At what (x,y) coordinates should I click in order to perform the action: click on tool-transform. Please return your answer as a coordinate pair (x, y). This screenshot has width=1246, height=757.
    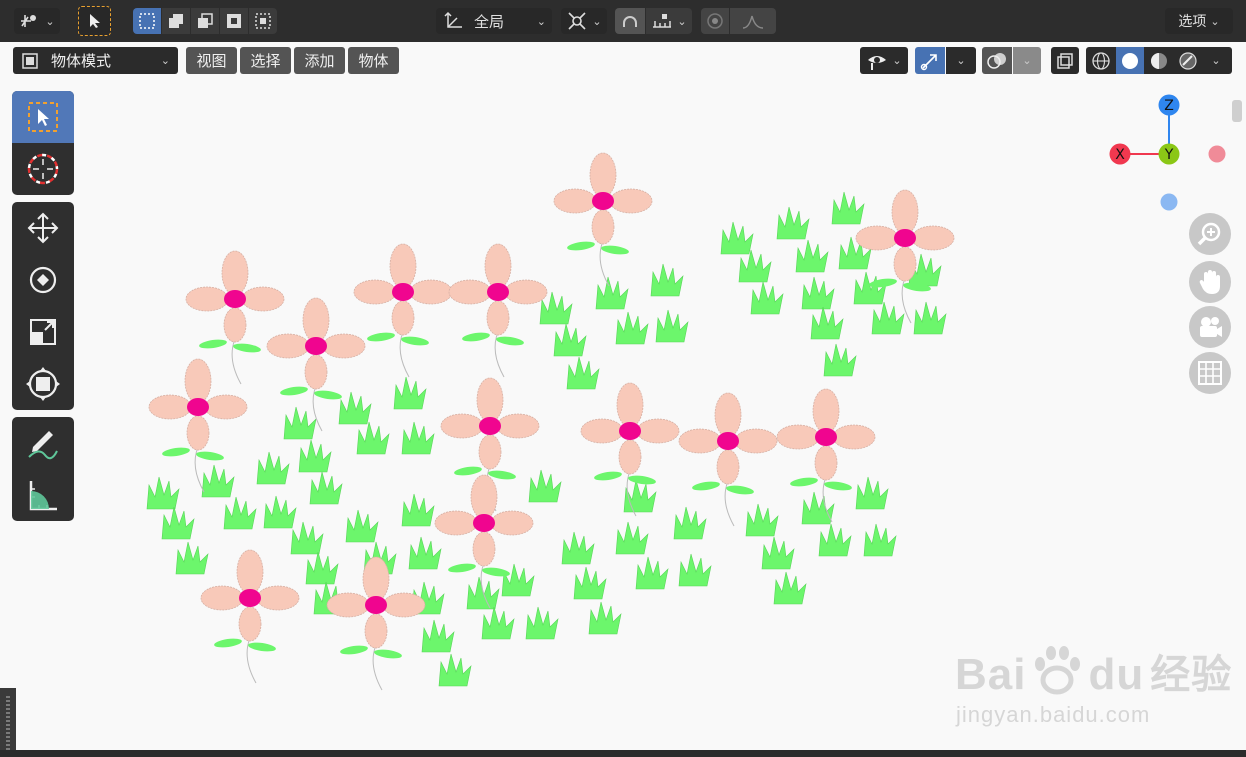
    Looking at the image, I should click on (43, 384).